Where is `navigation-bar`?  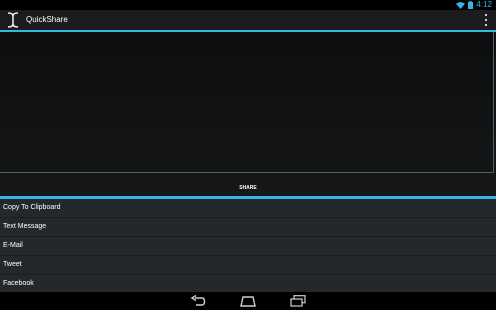 navigation-bar is located at coordinates (248, 301).